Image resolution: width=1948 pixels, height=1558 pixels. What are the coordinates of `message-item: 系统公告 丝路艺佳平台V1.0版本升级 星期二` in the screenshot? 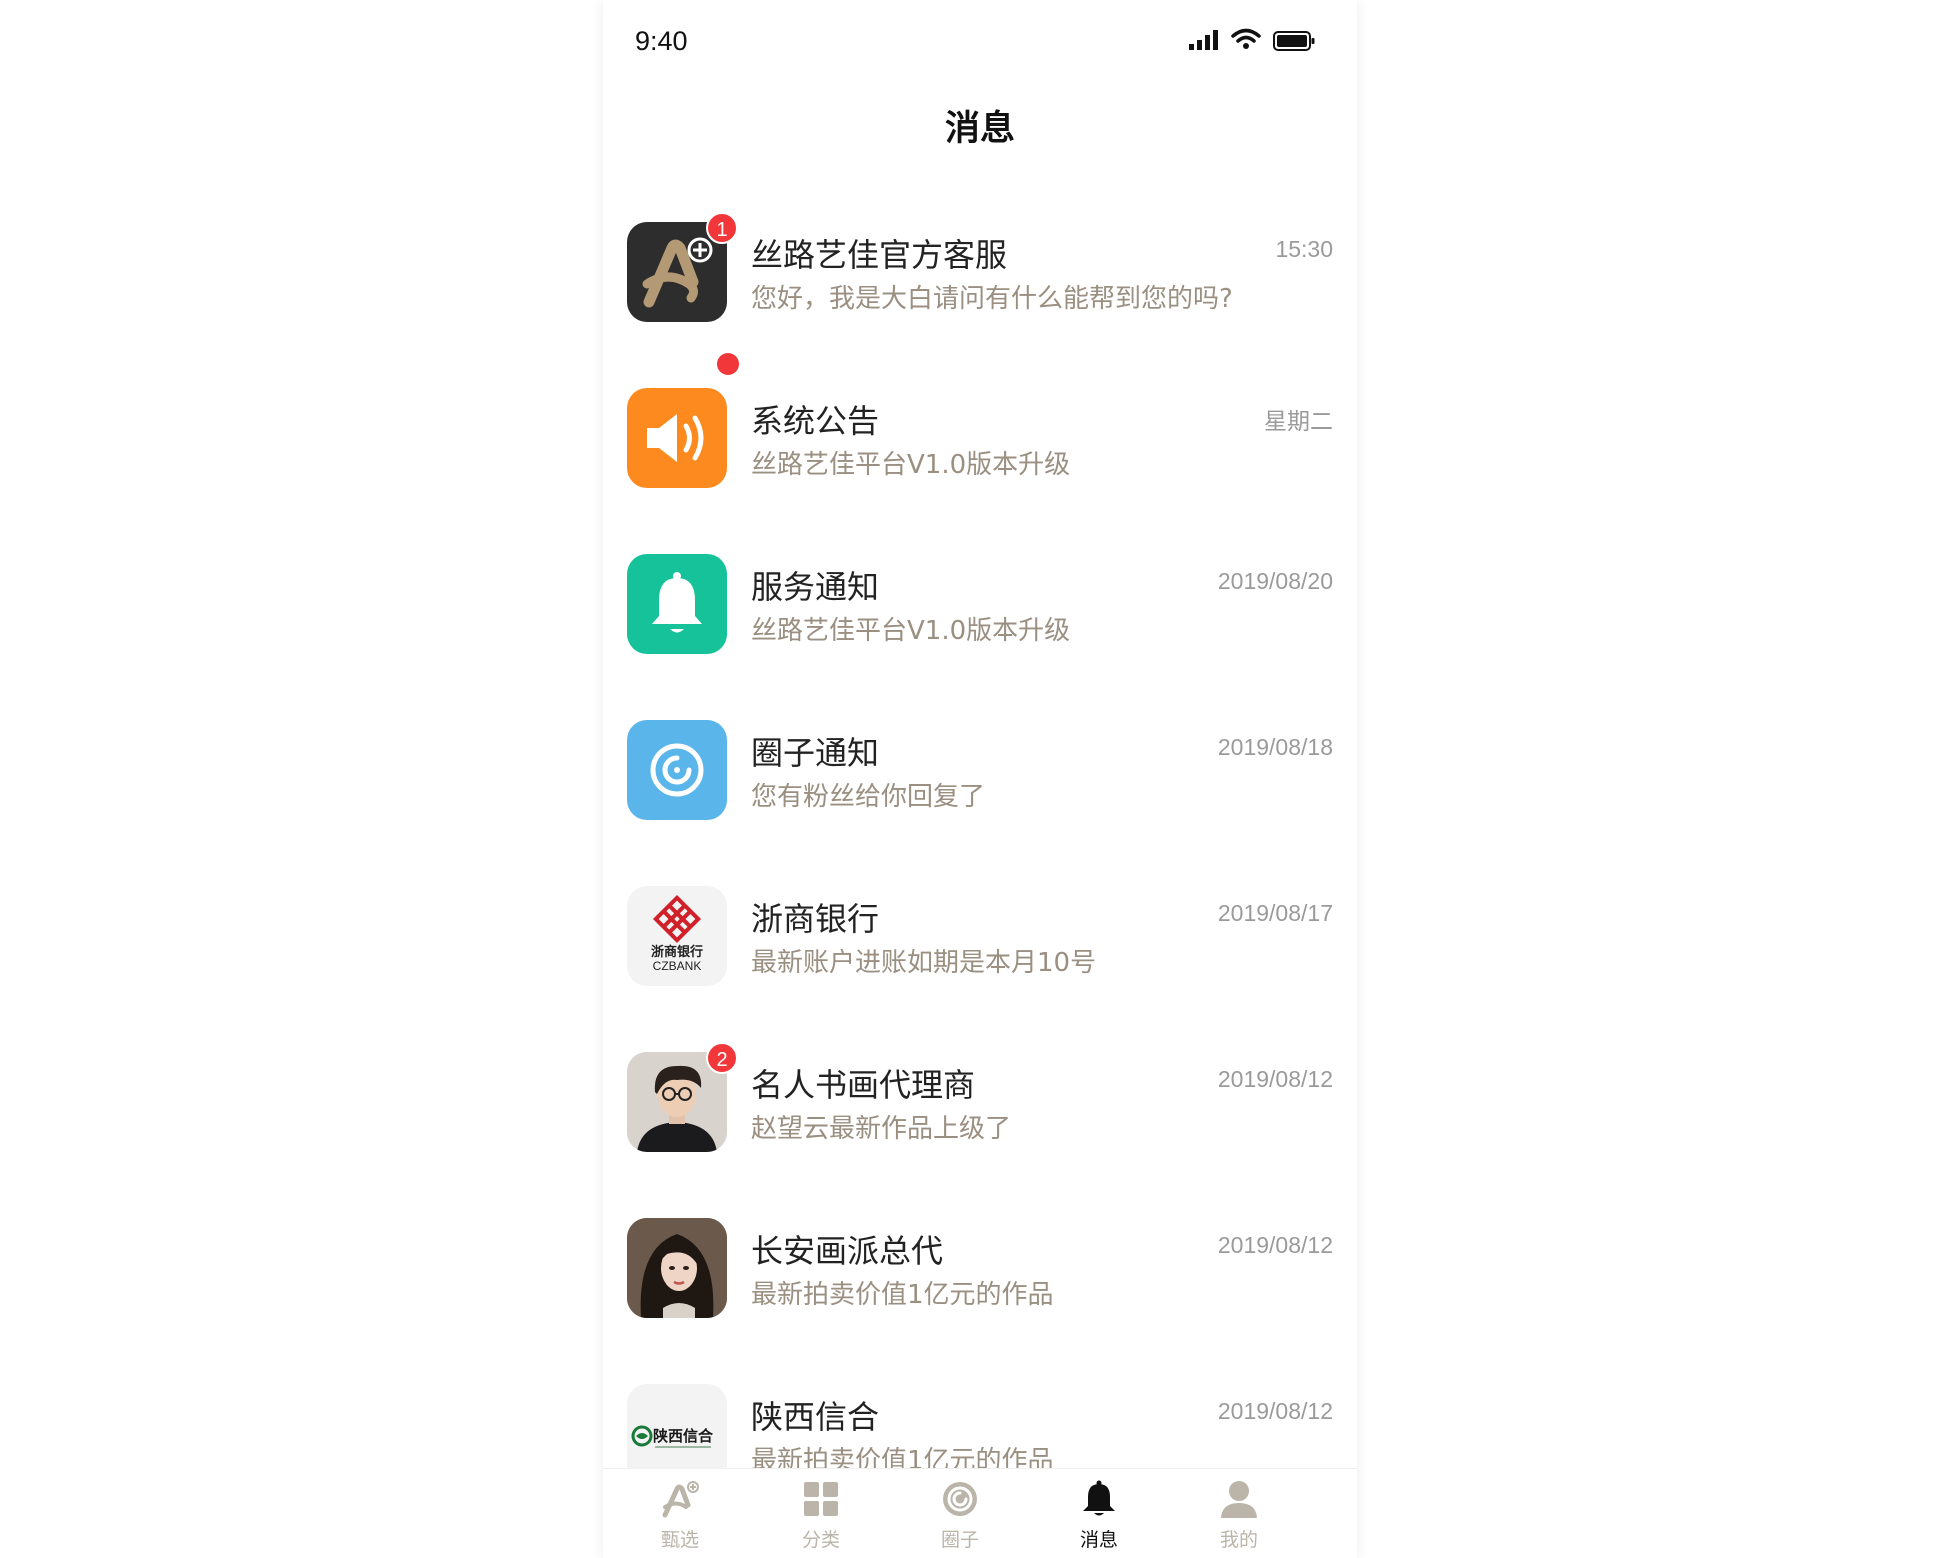 It's located at (980, 440).